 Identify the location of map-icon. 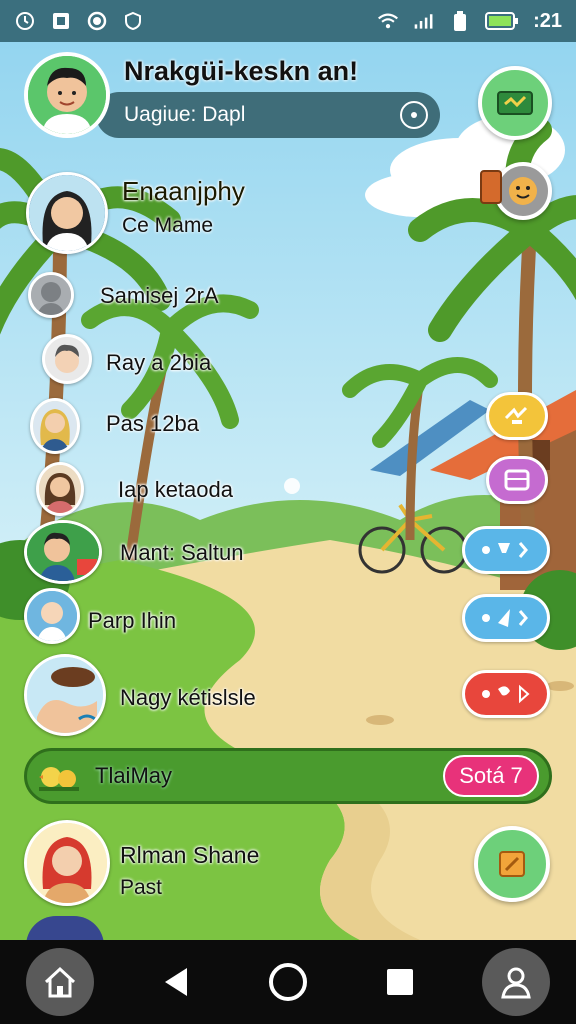
(515, 103).